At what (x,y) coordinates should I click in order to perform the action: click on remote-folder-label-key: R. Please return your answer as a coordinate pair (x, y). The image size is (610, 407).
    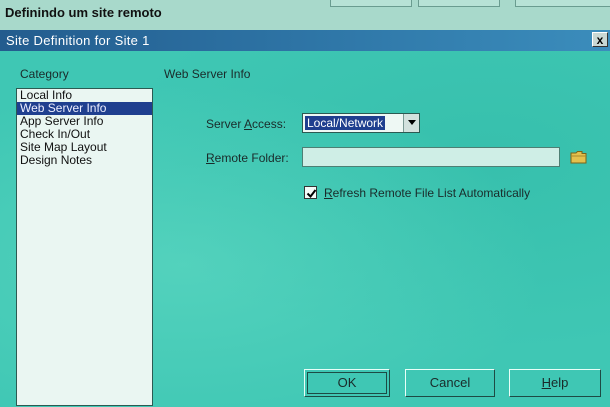
    Looking at the image, I should click on (210, 158).